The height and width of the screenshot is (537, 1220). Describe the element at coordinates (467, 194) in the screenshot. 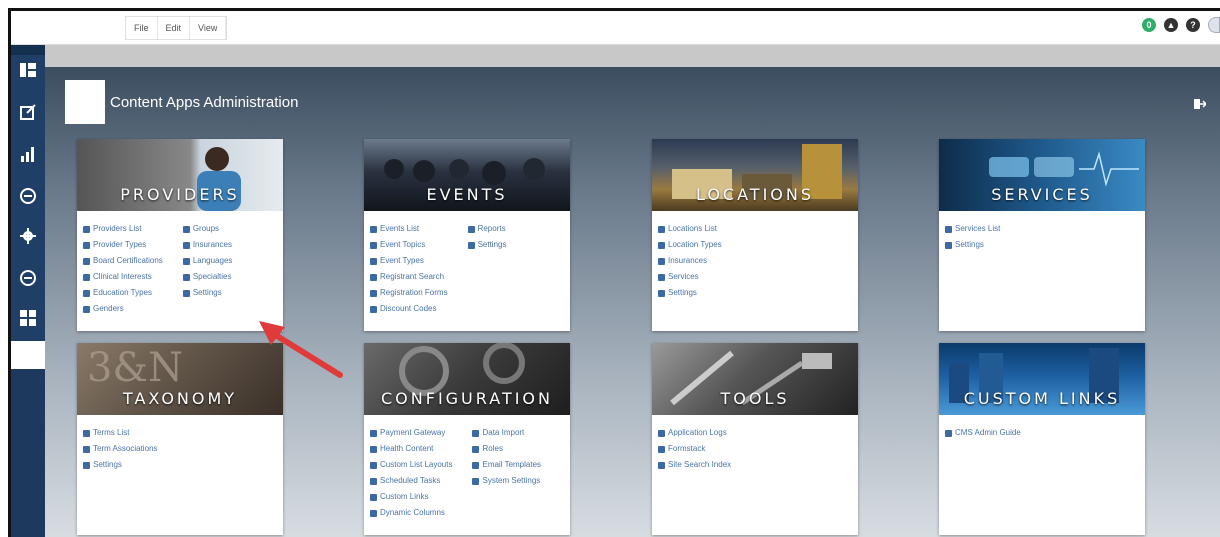

I see `events-title: EVENTS` at that location.